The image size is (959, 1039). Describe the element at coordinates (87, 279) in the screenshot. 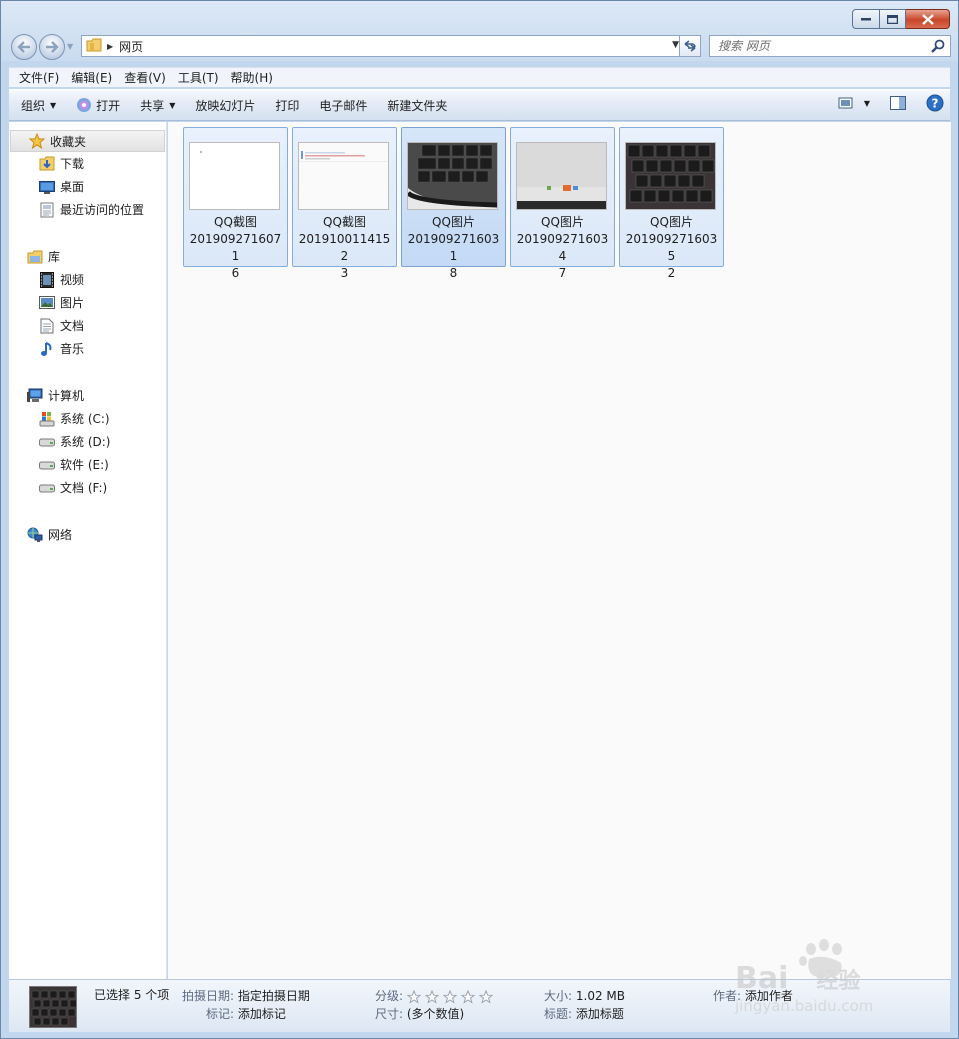

I see `sidebar-item-videos: 视频` at that location.